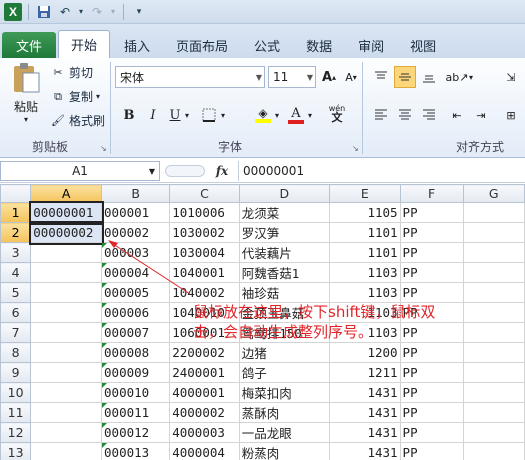 This screenshot has width=525, height=460. I want to click on cell-c8: 2200002, so click(204, 352).